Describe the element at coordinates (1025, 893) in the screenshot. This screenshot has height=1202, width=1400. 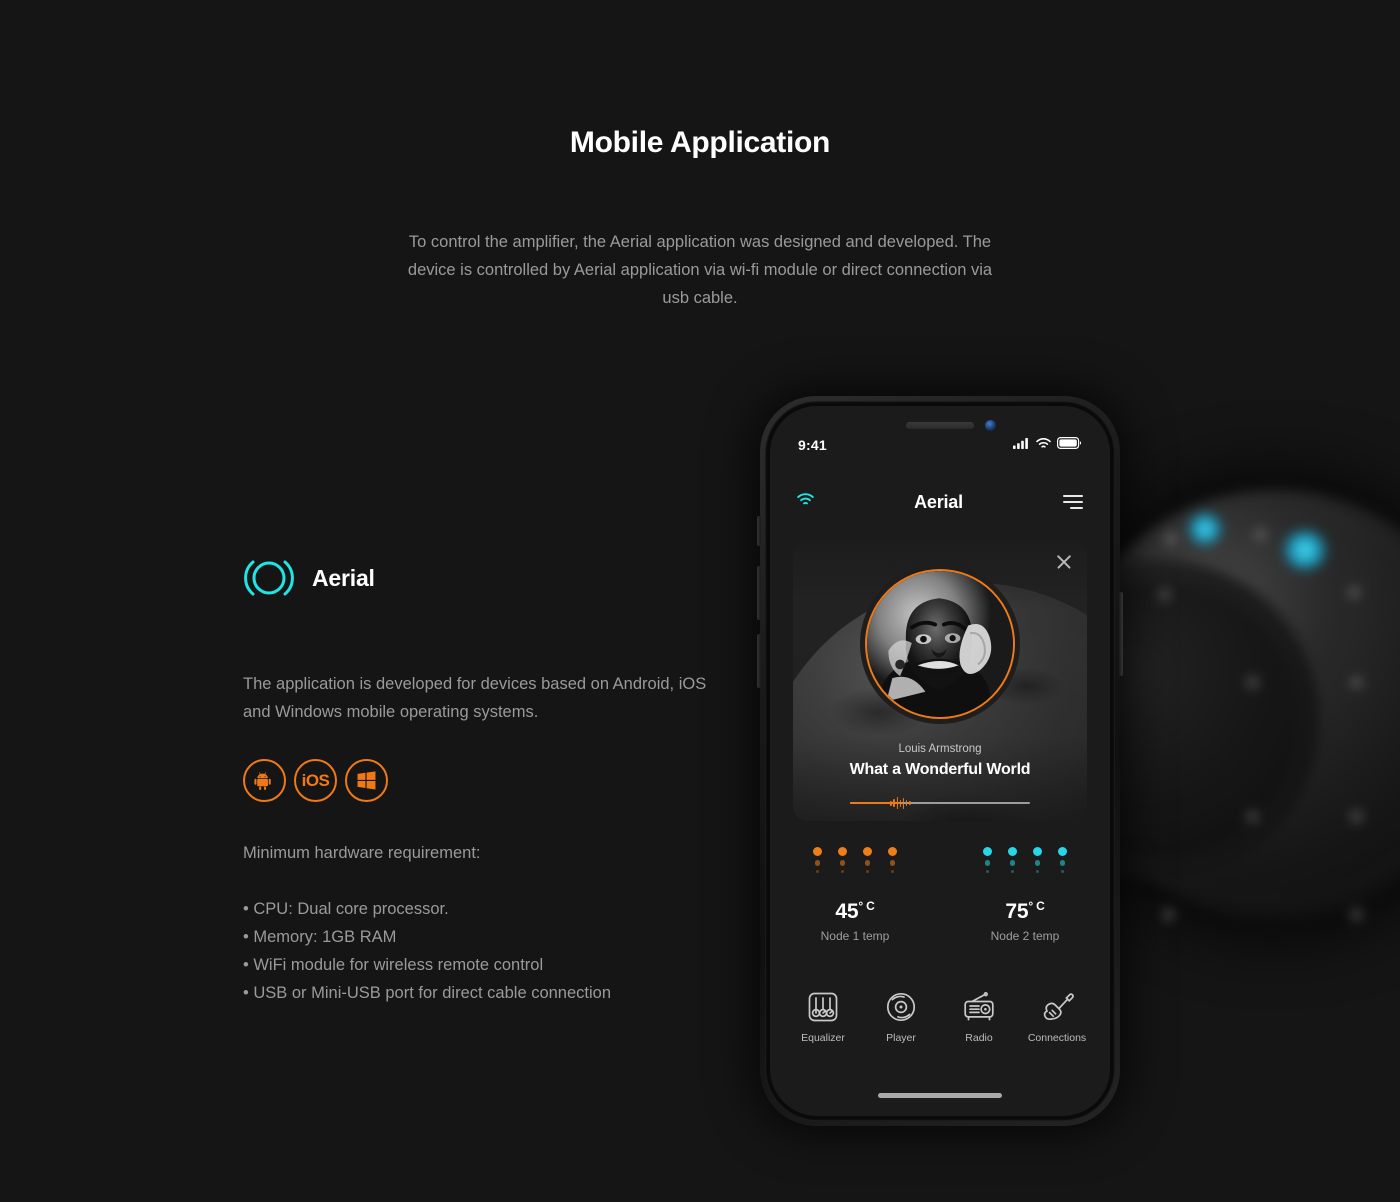
I see `temp-node-2: 75° C Node 2 temp` at that location.